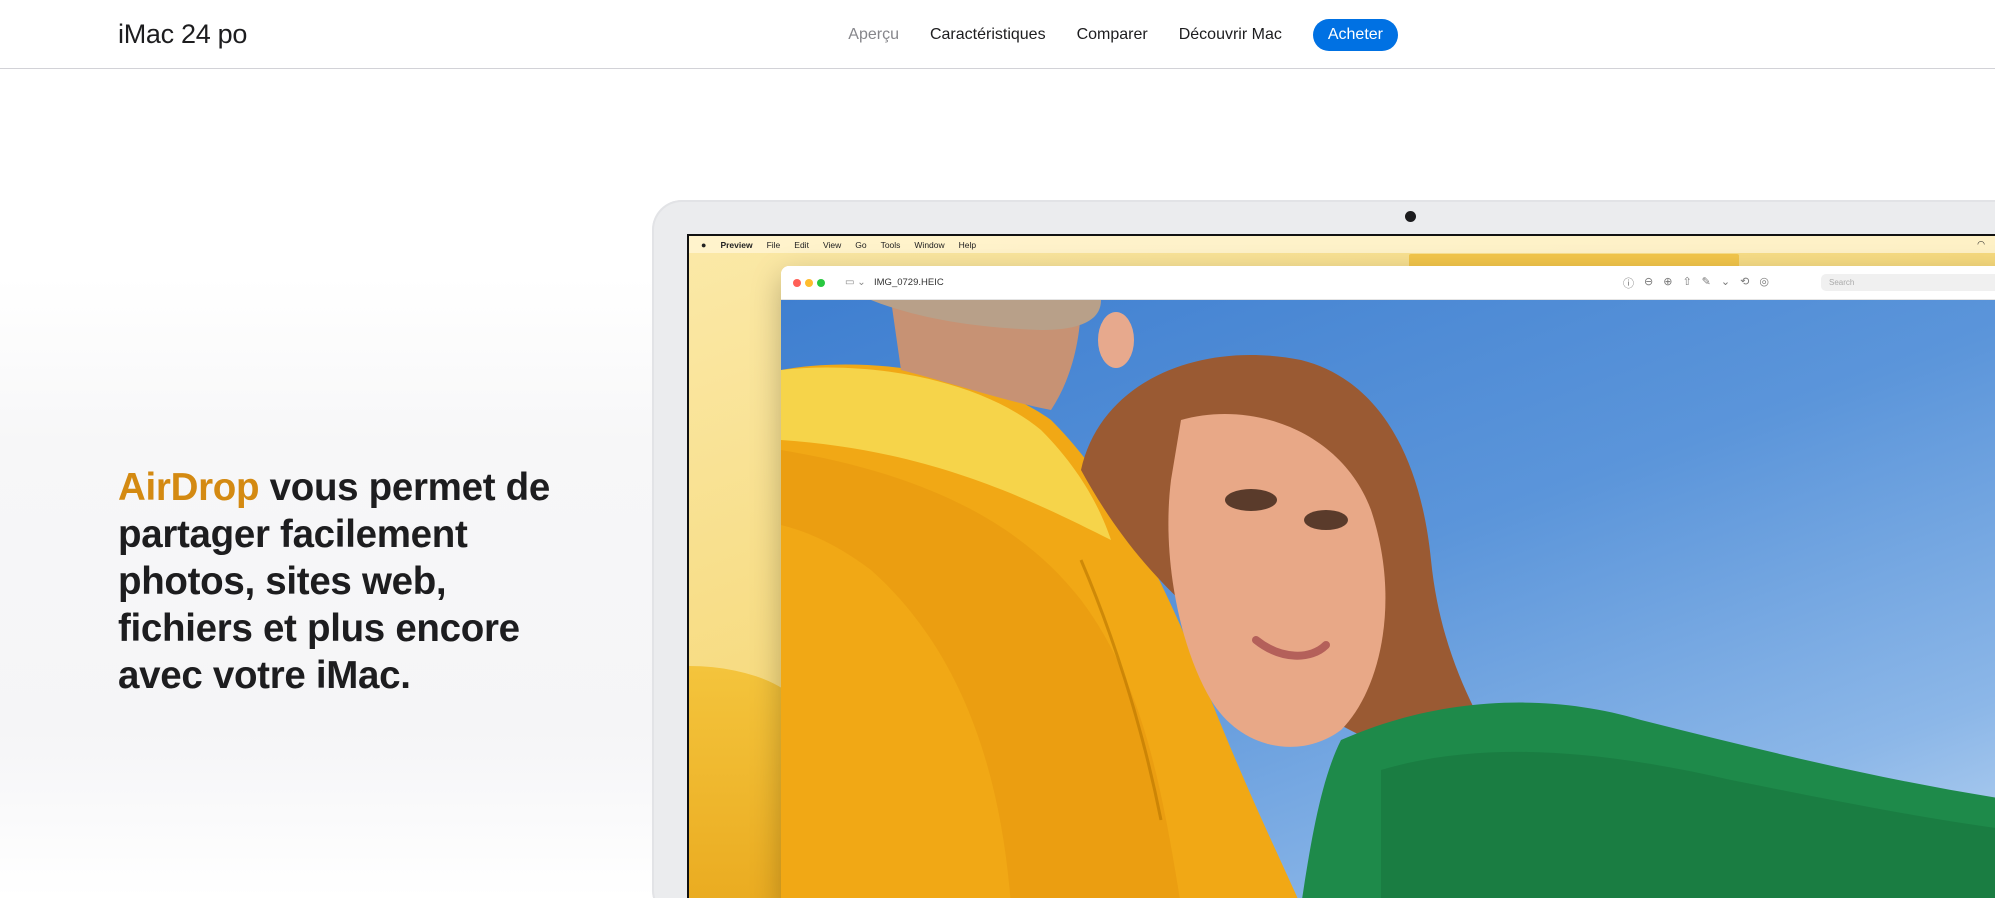 This screenshot has height=898, width=1995. Describe the element at coordinates (855, 282) in the screenshot. I see `sidebar-toggle-icon: ▭ ⌄` at that location.